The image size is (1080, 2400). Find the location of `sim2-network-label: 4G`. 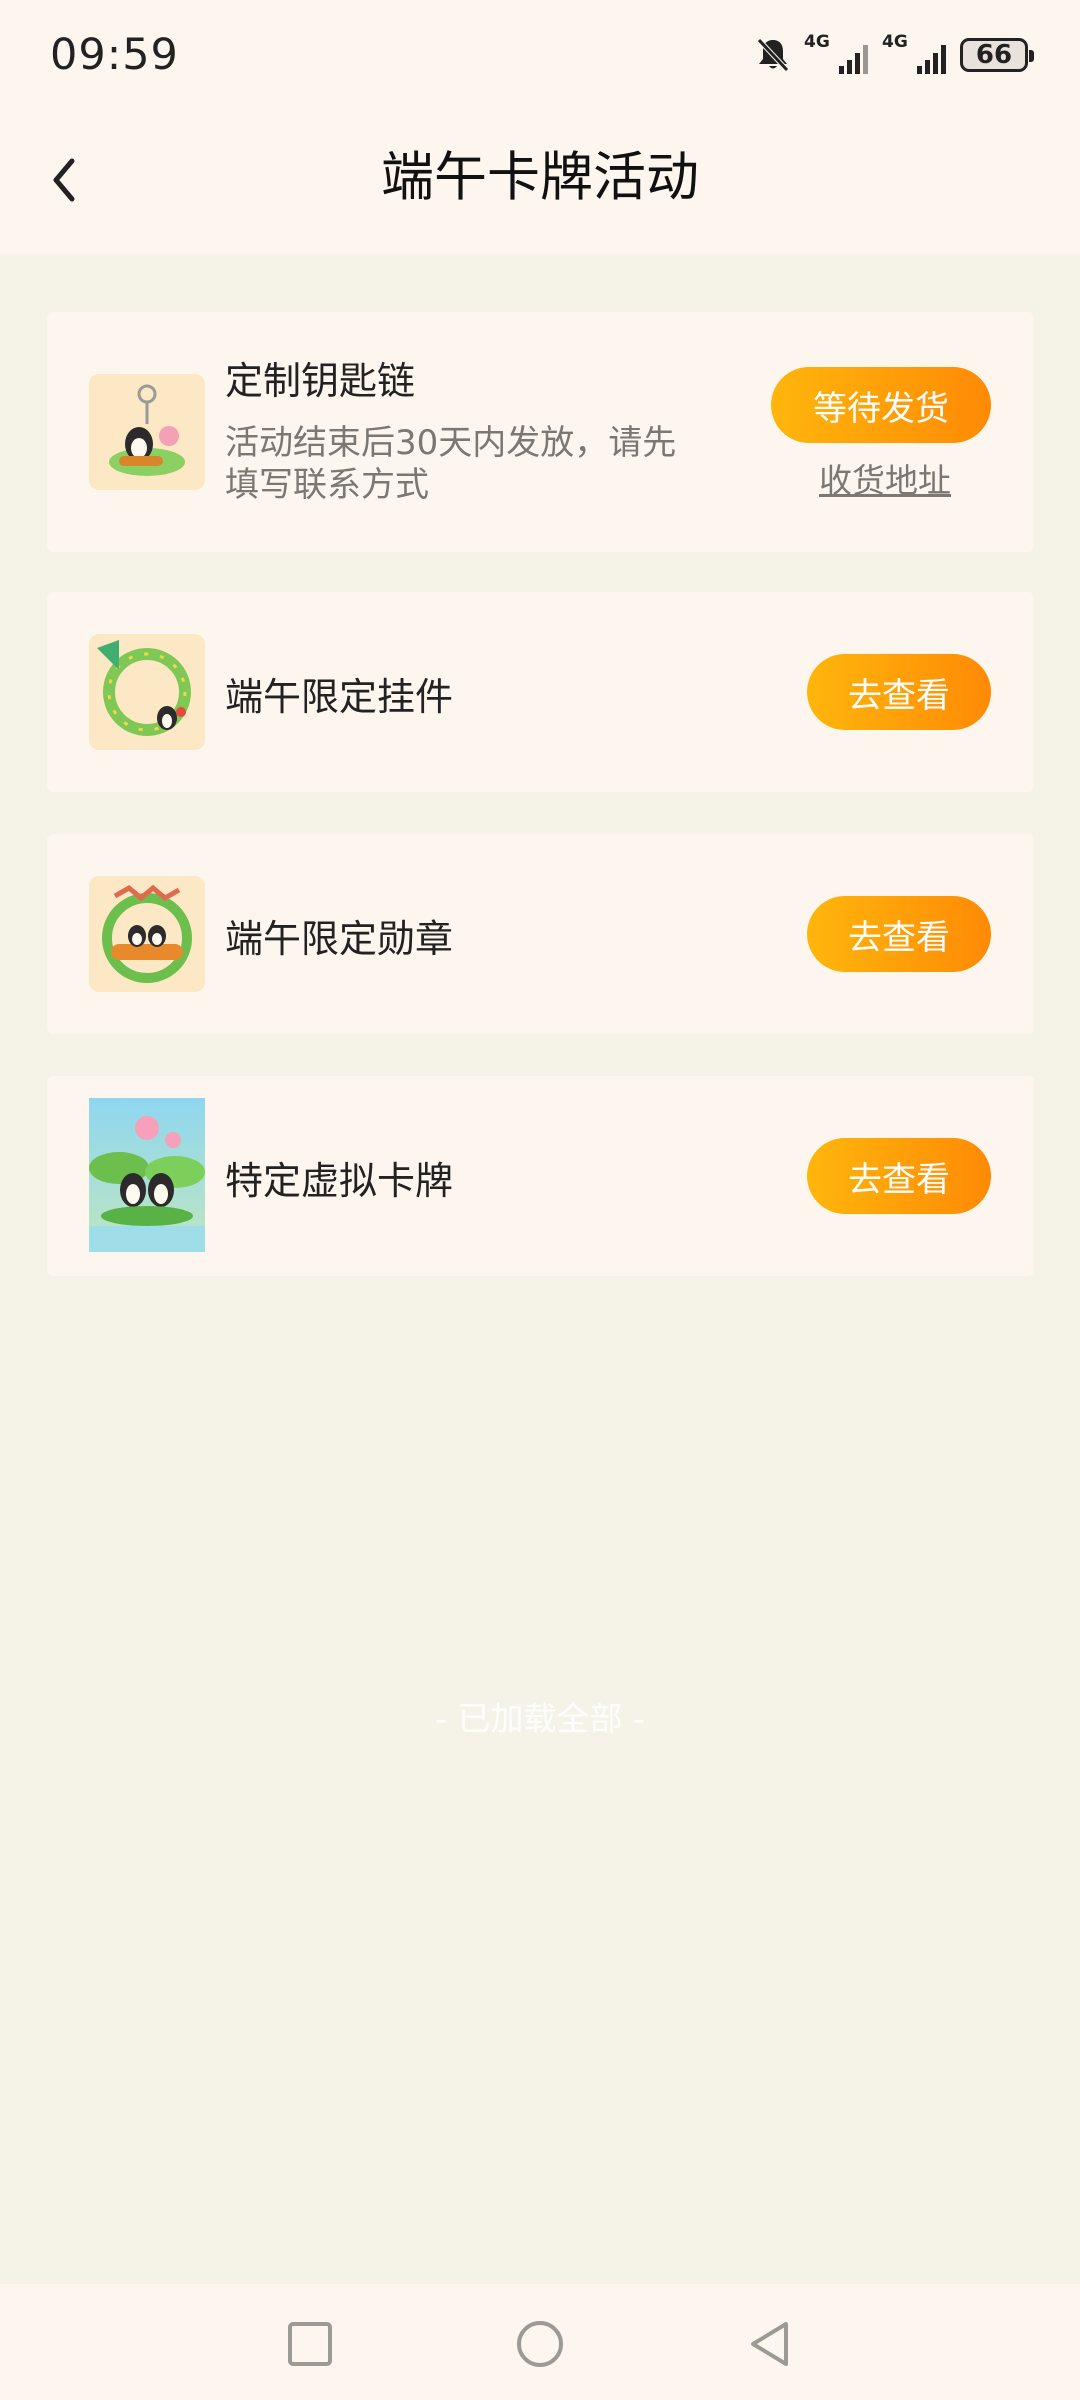

sim2-network-label: 4G is located at coordinates (895, 42).